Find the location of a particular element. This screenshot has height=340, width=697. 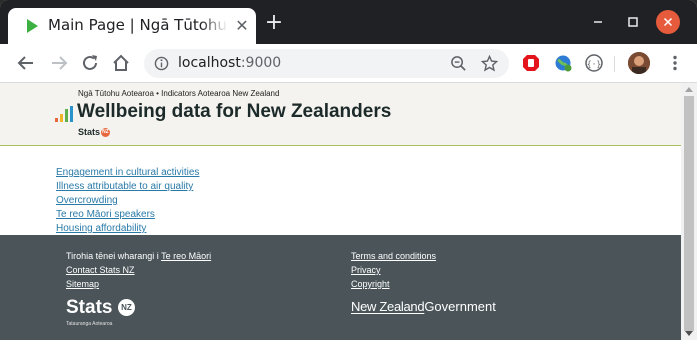

page-title: Wellbeing data for New Zealanders is located at coordinates (234, 112).